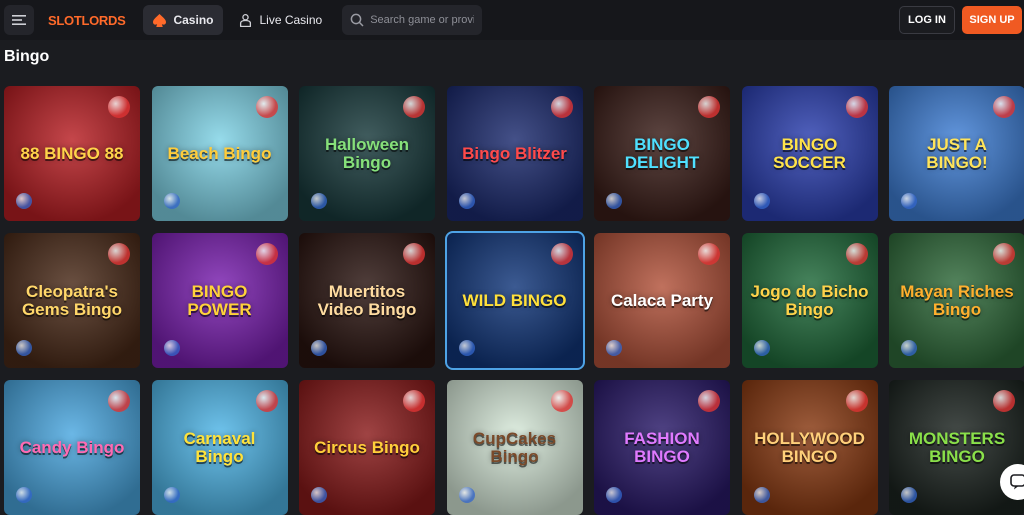  I want to click on game-title: Bingo Blitzer, so click(514, 153).